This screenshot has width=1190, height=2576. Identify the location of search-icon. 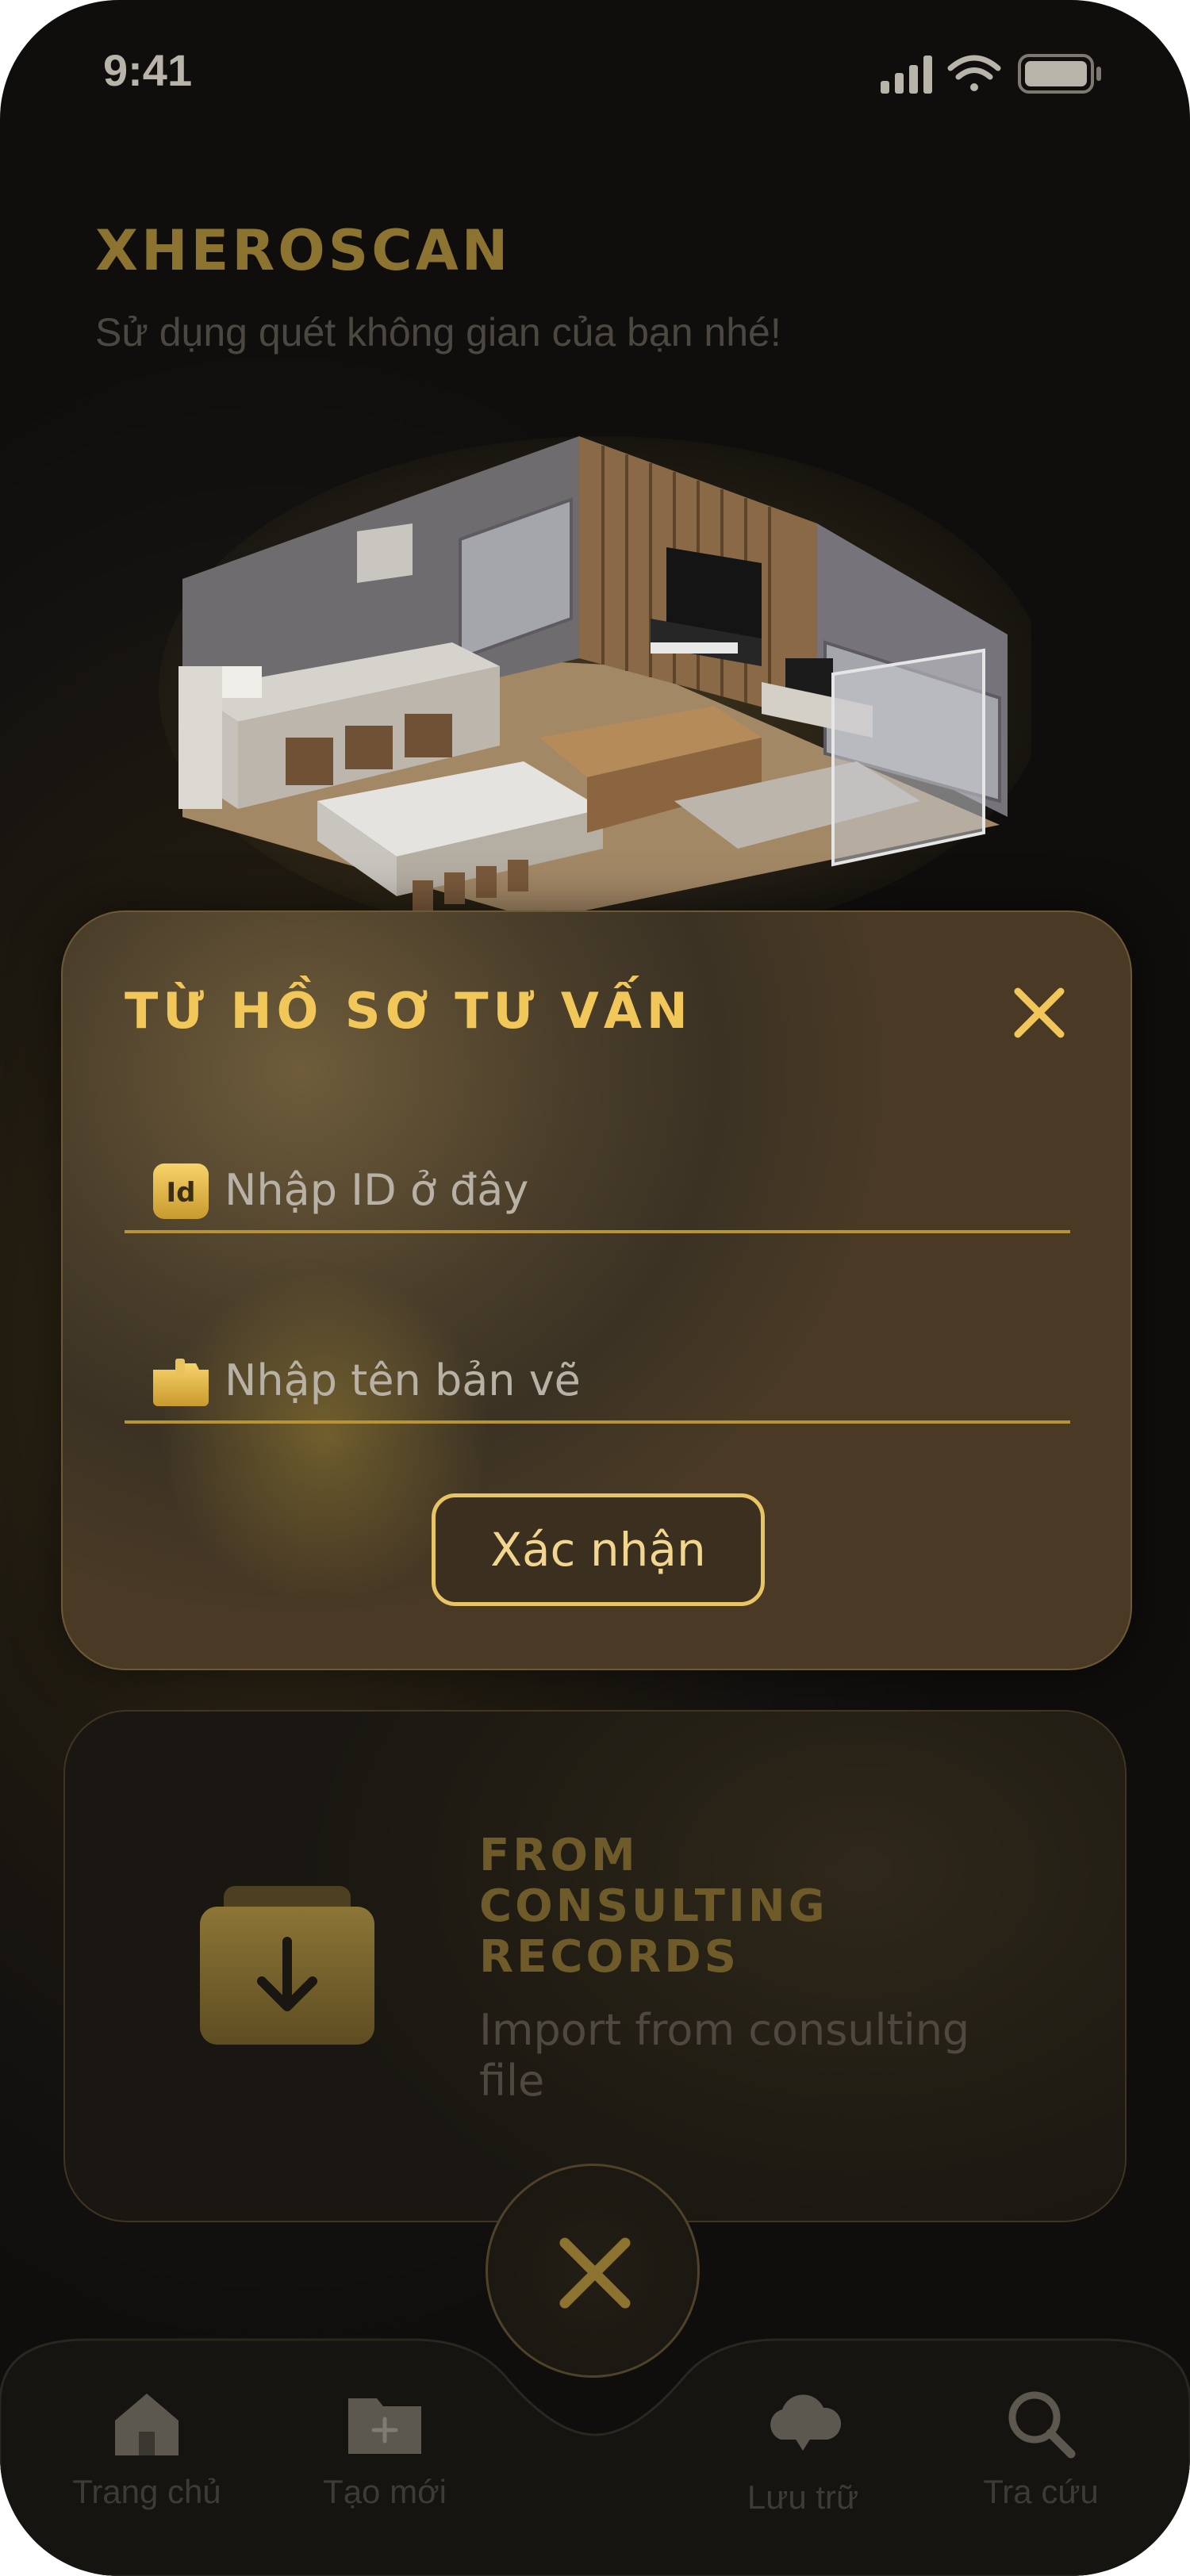
(1042, 2425).